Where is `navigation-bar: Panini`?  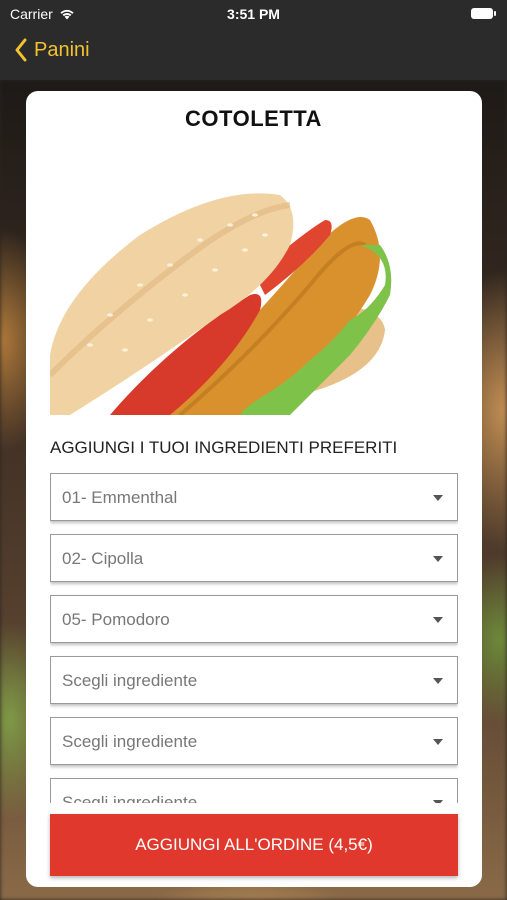
navigation-bar: Panini is located at coordinates (253, 54).